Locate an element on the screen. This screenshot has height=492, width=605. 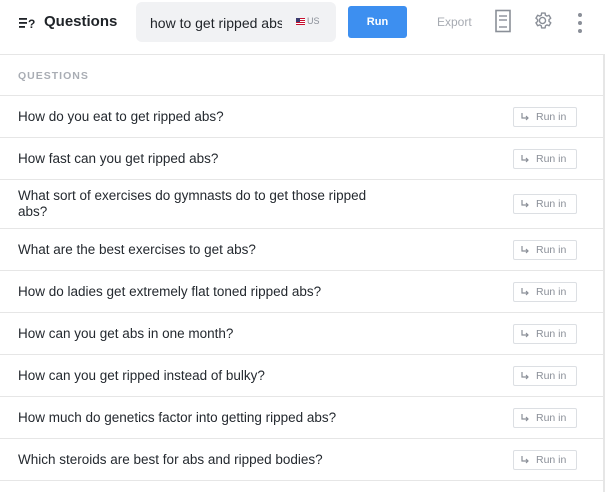
question-text: How can you get ripped instead of bulky? is located at coordinates (141, 375).